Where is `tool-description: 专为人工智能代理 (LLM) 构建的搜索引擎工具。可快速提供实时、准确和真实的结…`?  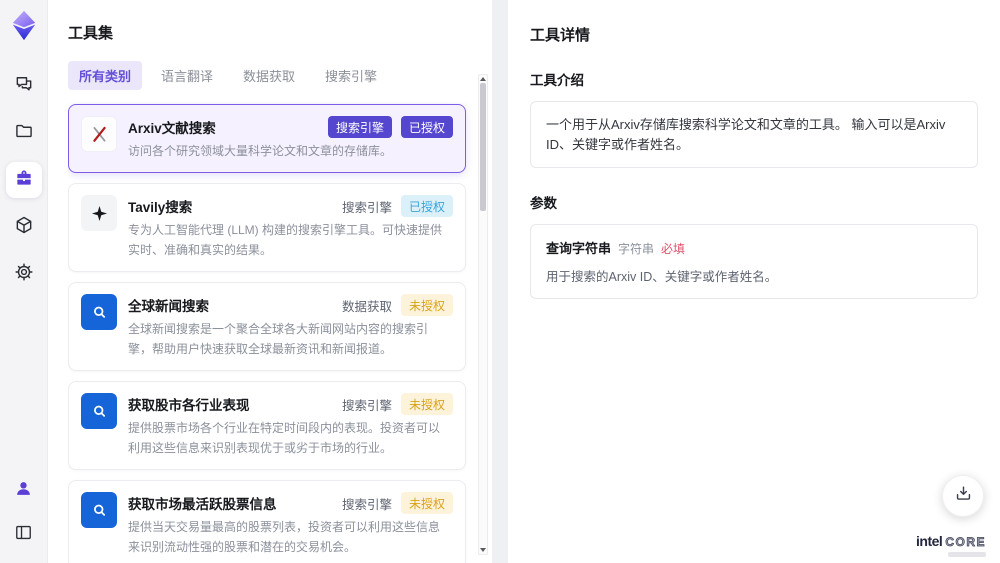 tool-description: 专为人工智能代理 (LLM) 构建的搜索引擎工具。可快速提供实时、准确和真实的结… is located at coordinates (285, 240).